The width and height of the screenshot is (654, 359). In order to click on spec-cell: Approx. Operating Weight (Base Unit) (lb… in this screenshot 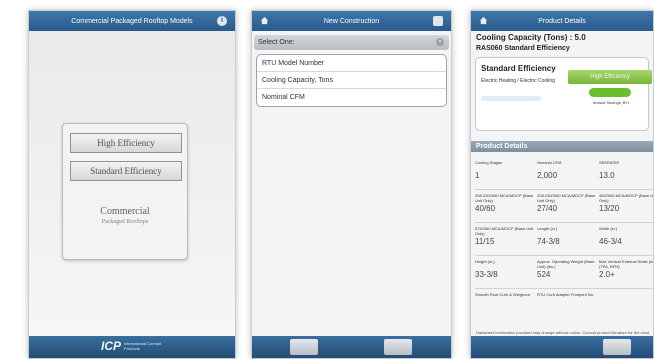, I will do `click(567, 269)`.